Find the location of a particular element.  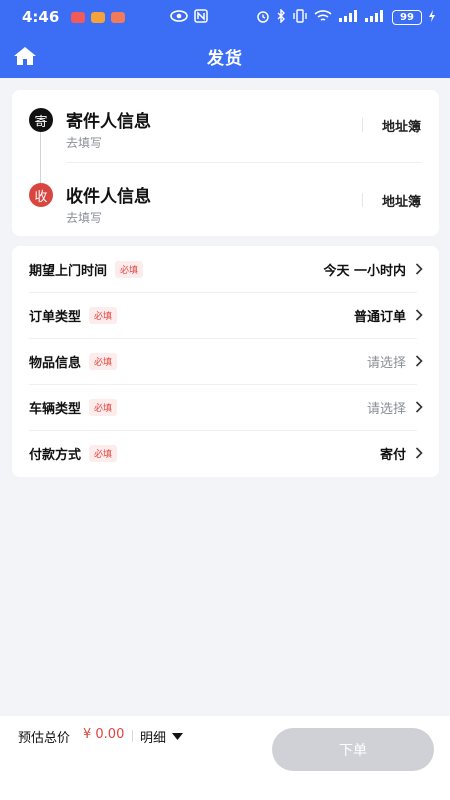

alarm-icon is located at coordinates (263, 17).